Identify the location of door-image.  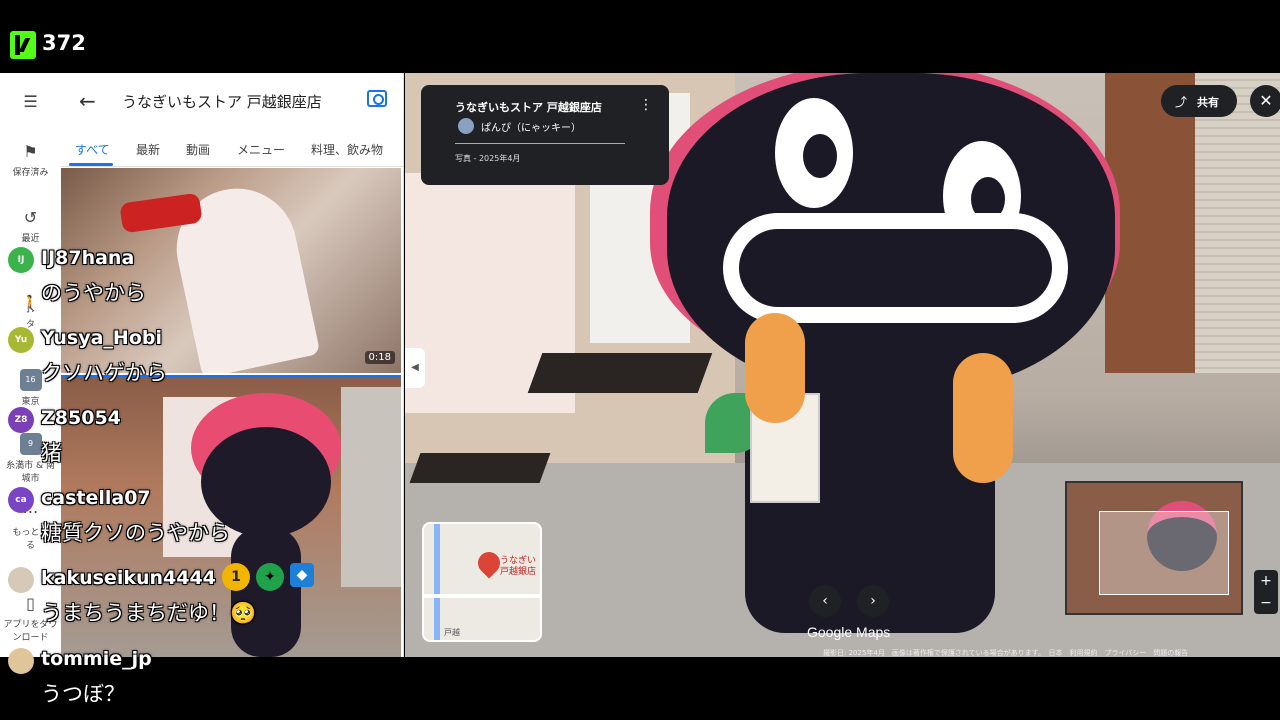
(371, 487).